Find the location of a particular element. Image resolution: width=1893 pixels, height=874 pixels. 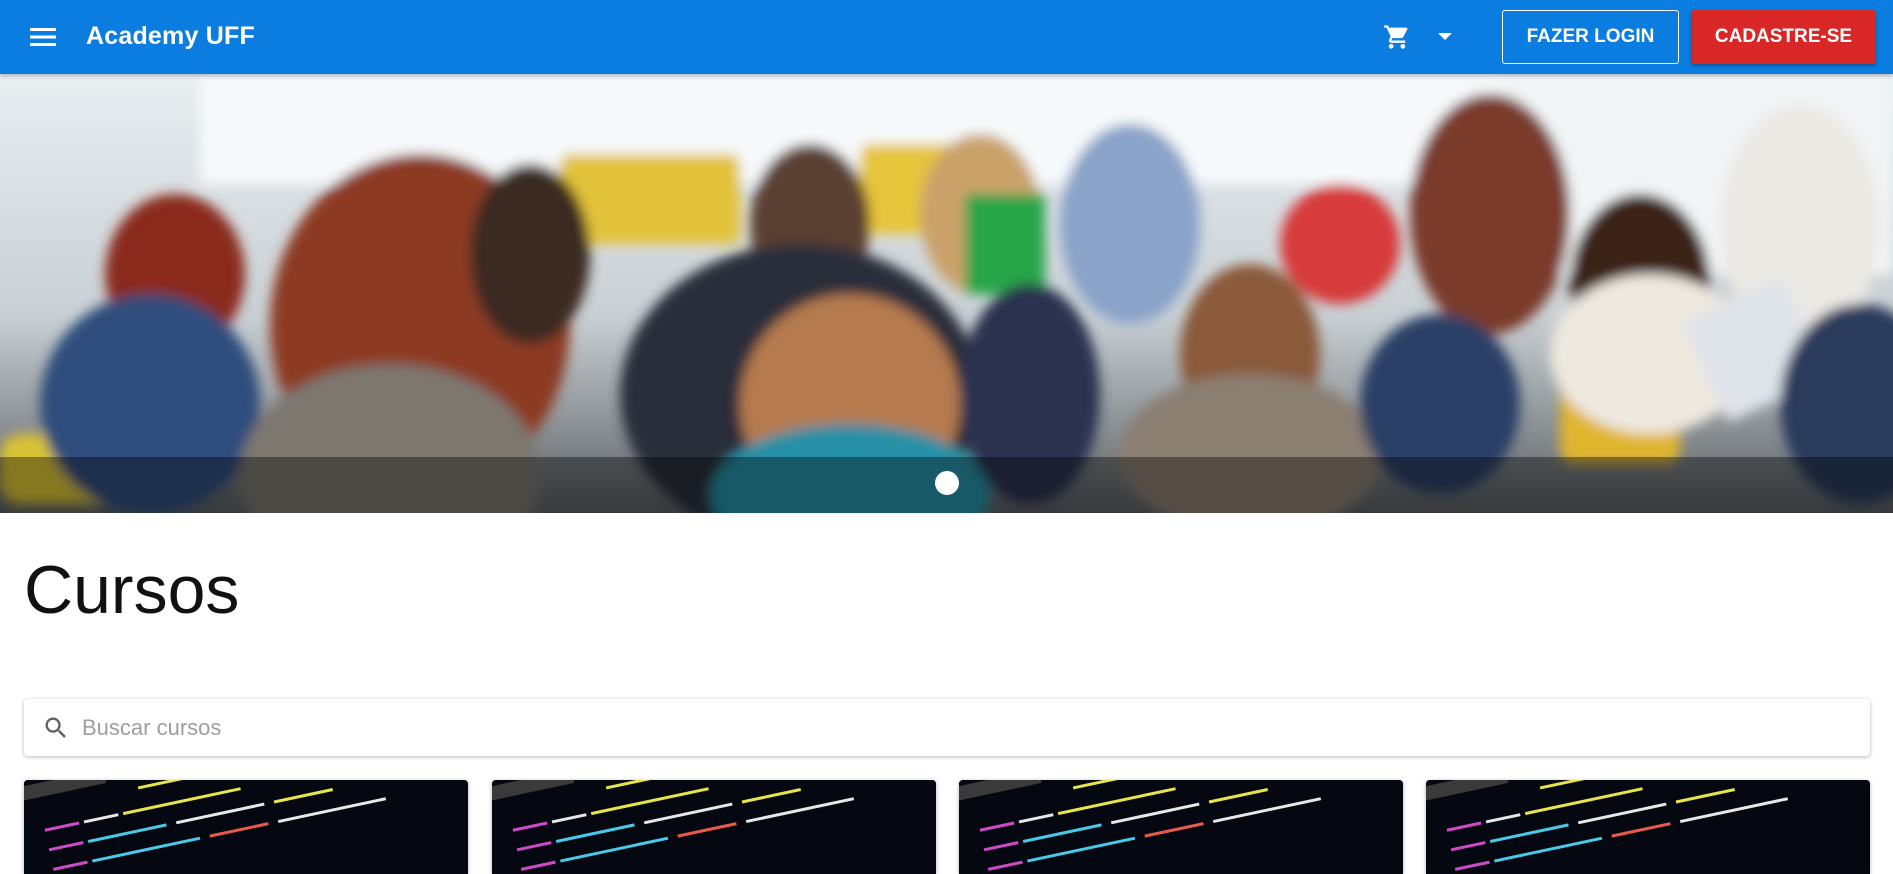

course-search-bar is located at coordinates (947, 727).